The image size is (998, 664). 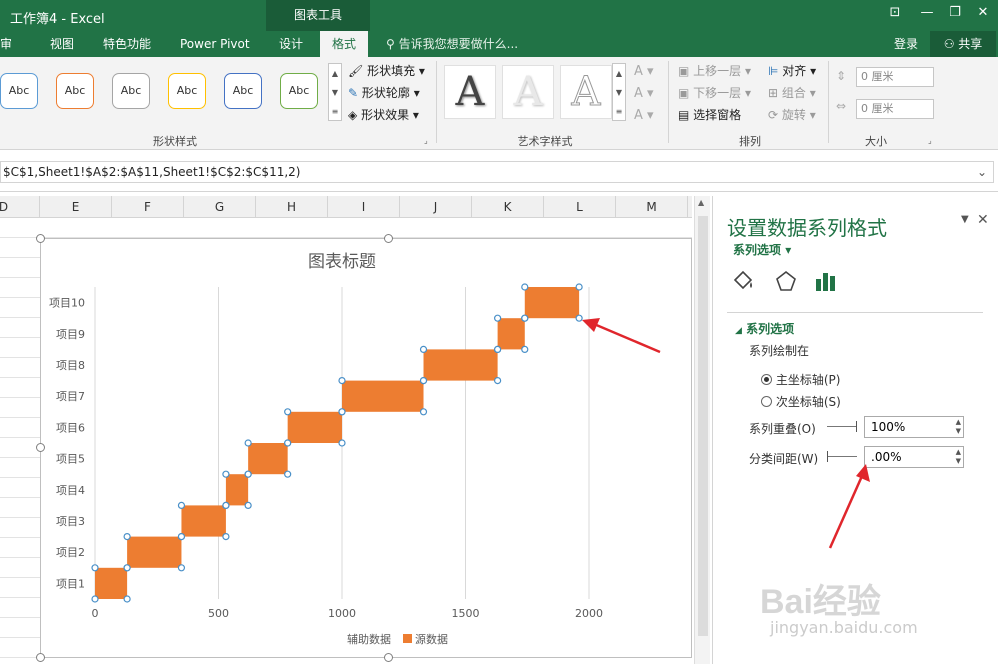 I want to click on share-button: ⚇ 共享, so click(x=963, y=44).